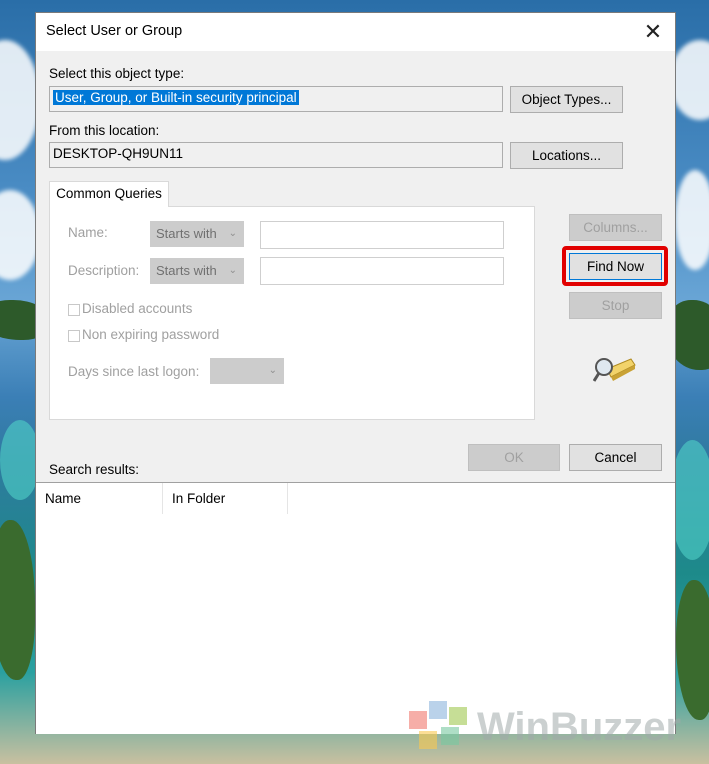 The image size is (709, 764). What do you see at coordinates (579, 727) in the screenshot?
I see `watermark-text: WinBuzzer` at bounding box center [579, 727].